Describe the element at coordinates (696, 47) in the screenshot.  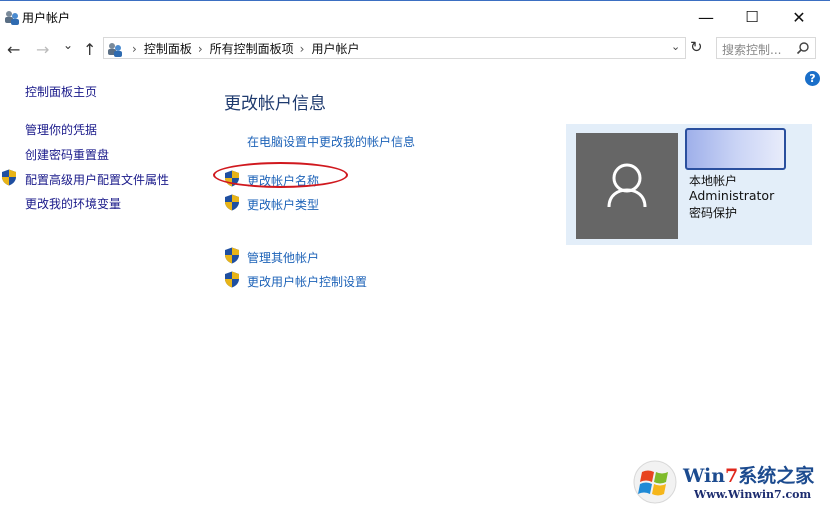
I see `refresh-button: ↻` at that location.